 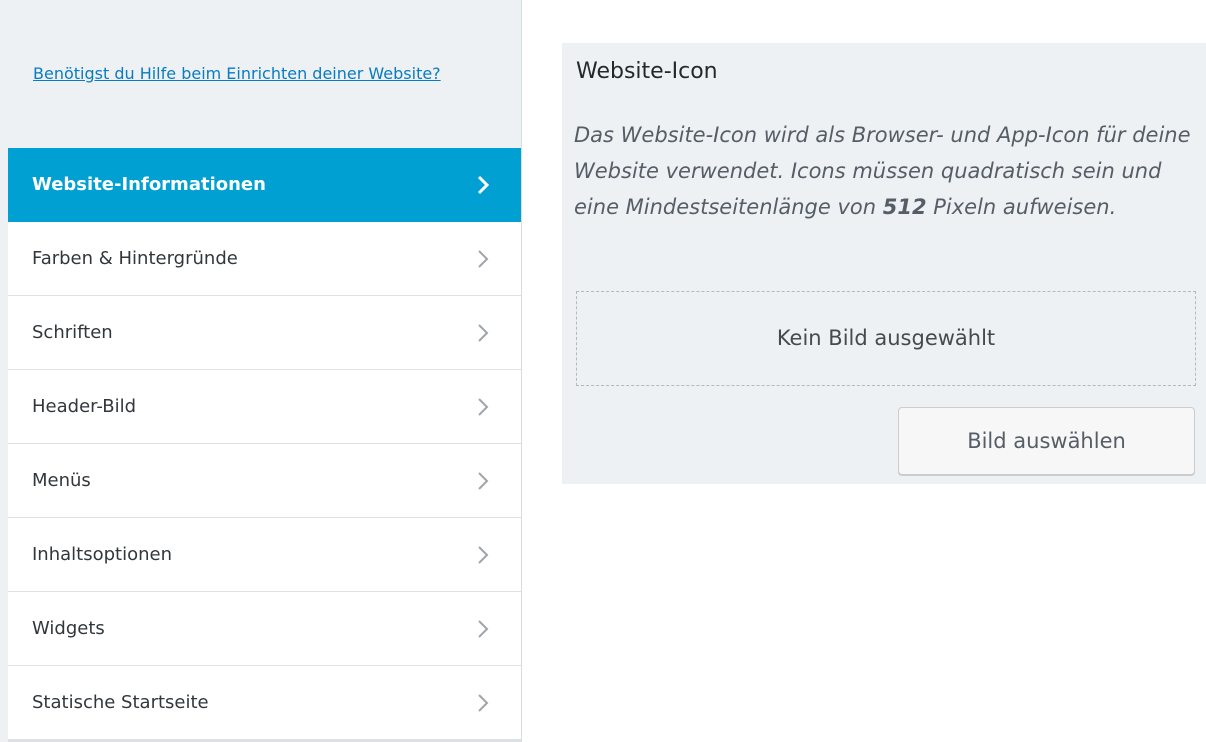 What do you see at coordinates (264, 703) in the screenshot?
I see `menu-item-statische-startseite: Statische Startseite` at bounding box center [264, 703].